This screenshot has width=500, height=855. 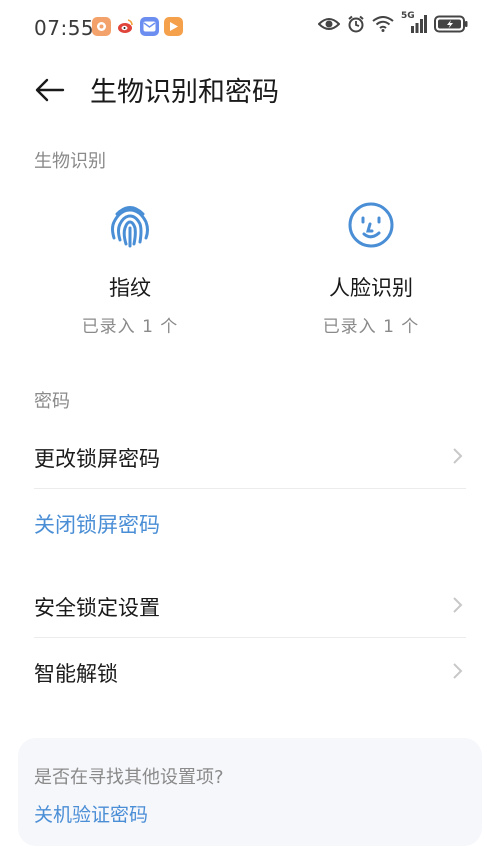 I want to click on alarm-icon, so click(x=356, y=24).